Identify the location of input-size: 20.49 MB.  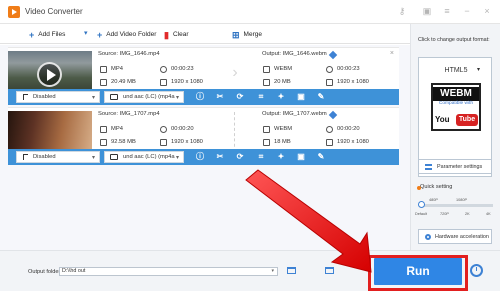
(123, 82).